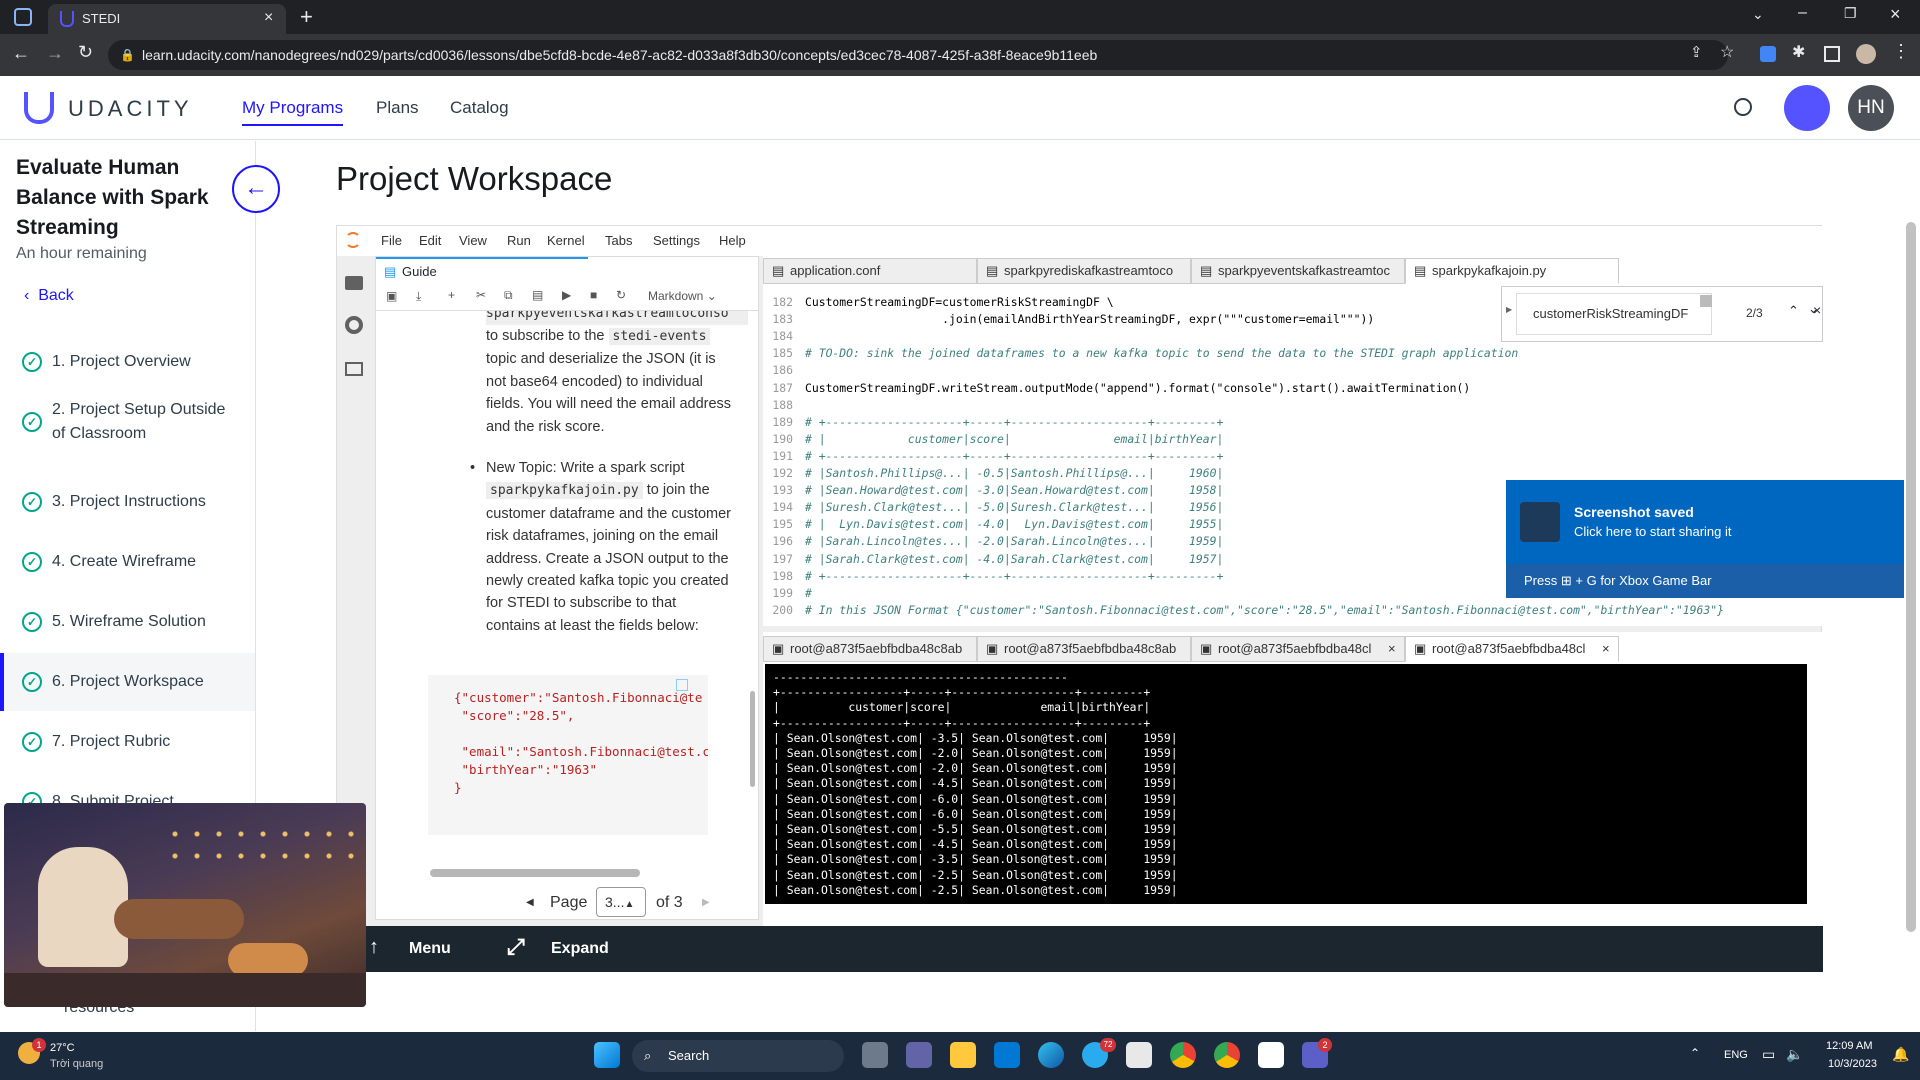 This screenshot has height=1080, width=1920. I want to click on reload-icon: ↻, so click(85, 52).